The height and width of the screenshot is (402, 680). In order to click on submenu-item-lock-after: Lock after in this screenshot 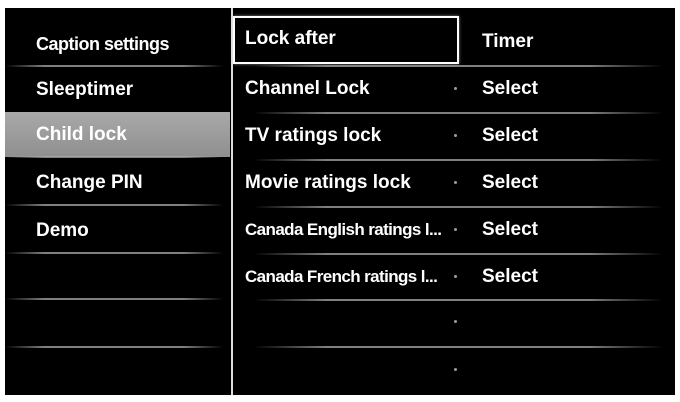, I will do `click(346, 40)`.